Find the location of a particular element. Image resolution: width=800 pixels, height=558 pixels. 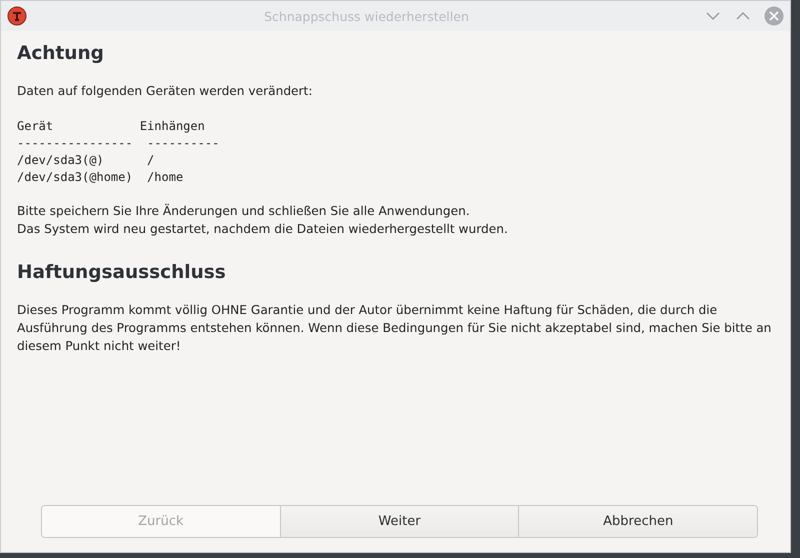

minimize-icon is located at coordinates (713, 16).